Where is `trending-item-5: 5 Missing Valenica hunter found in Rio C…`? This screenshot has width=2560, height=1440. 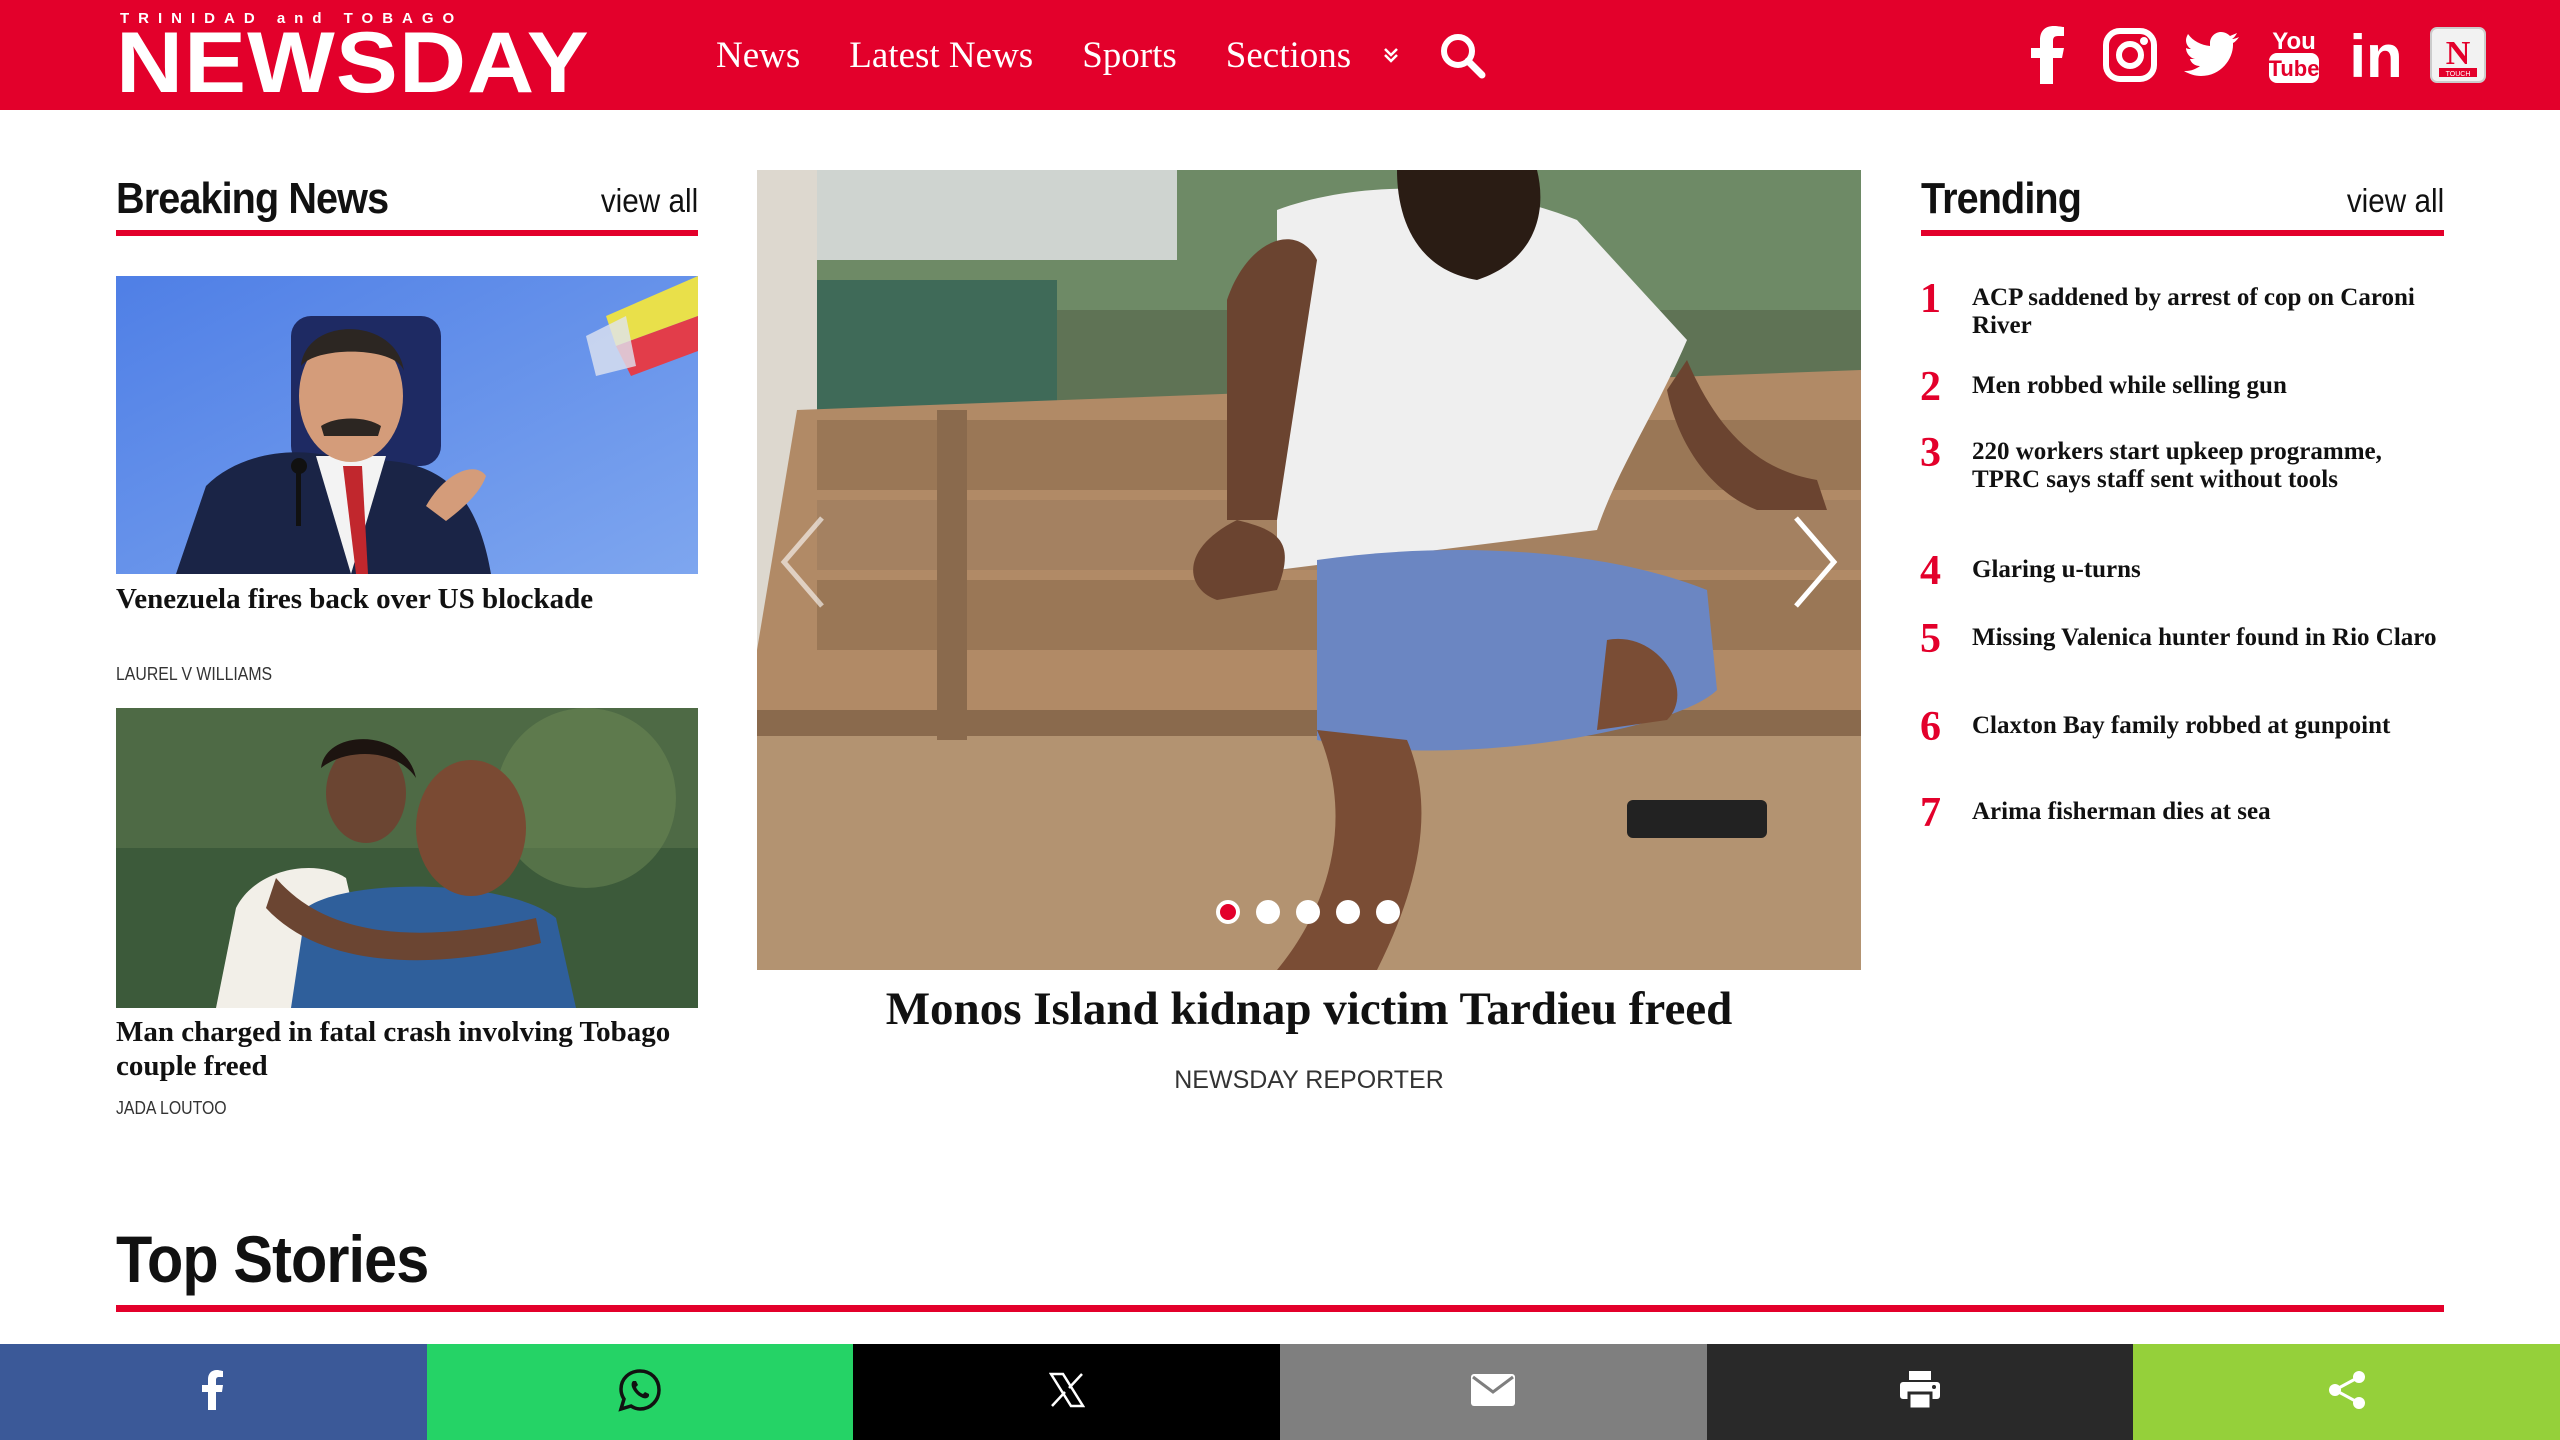
trending-item-5: 5 Missing Valenica hunter found in Rio C… is located at coordinates (2180, 662).